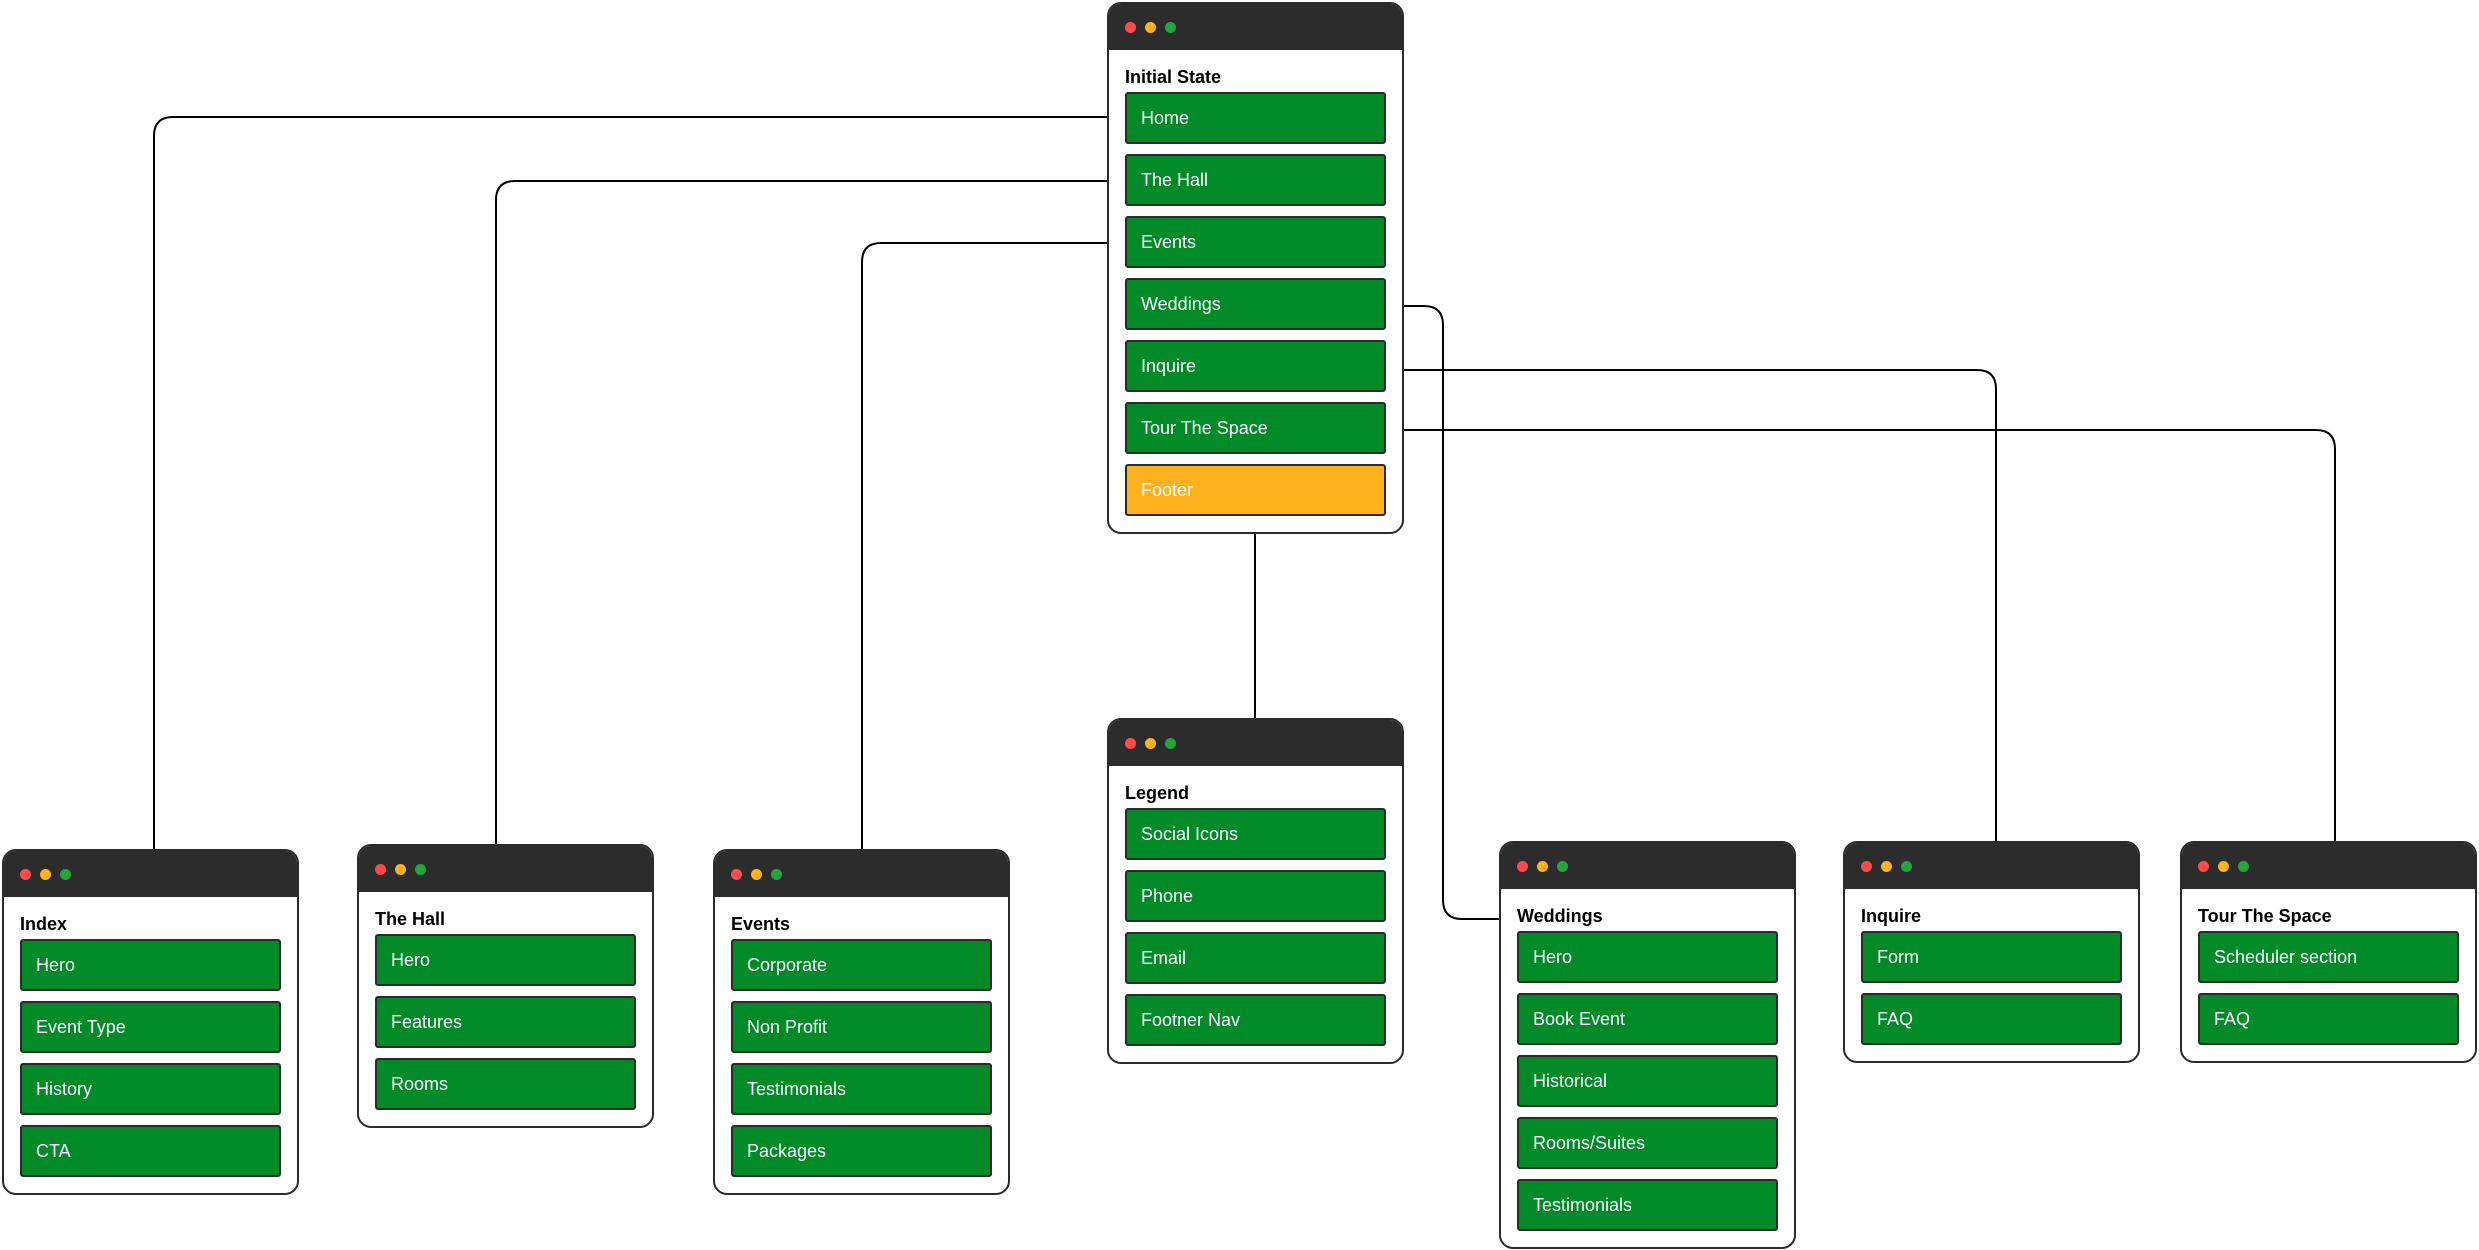  I want to click on node-book-event: Book Event, so click(1647, 1019).